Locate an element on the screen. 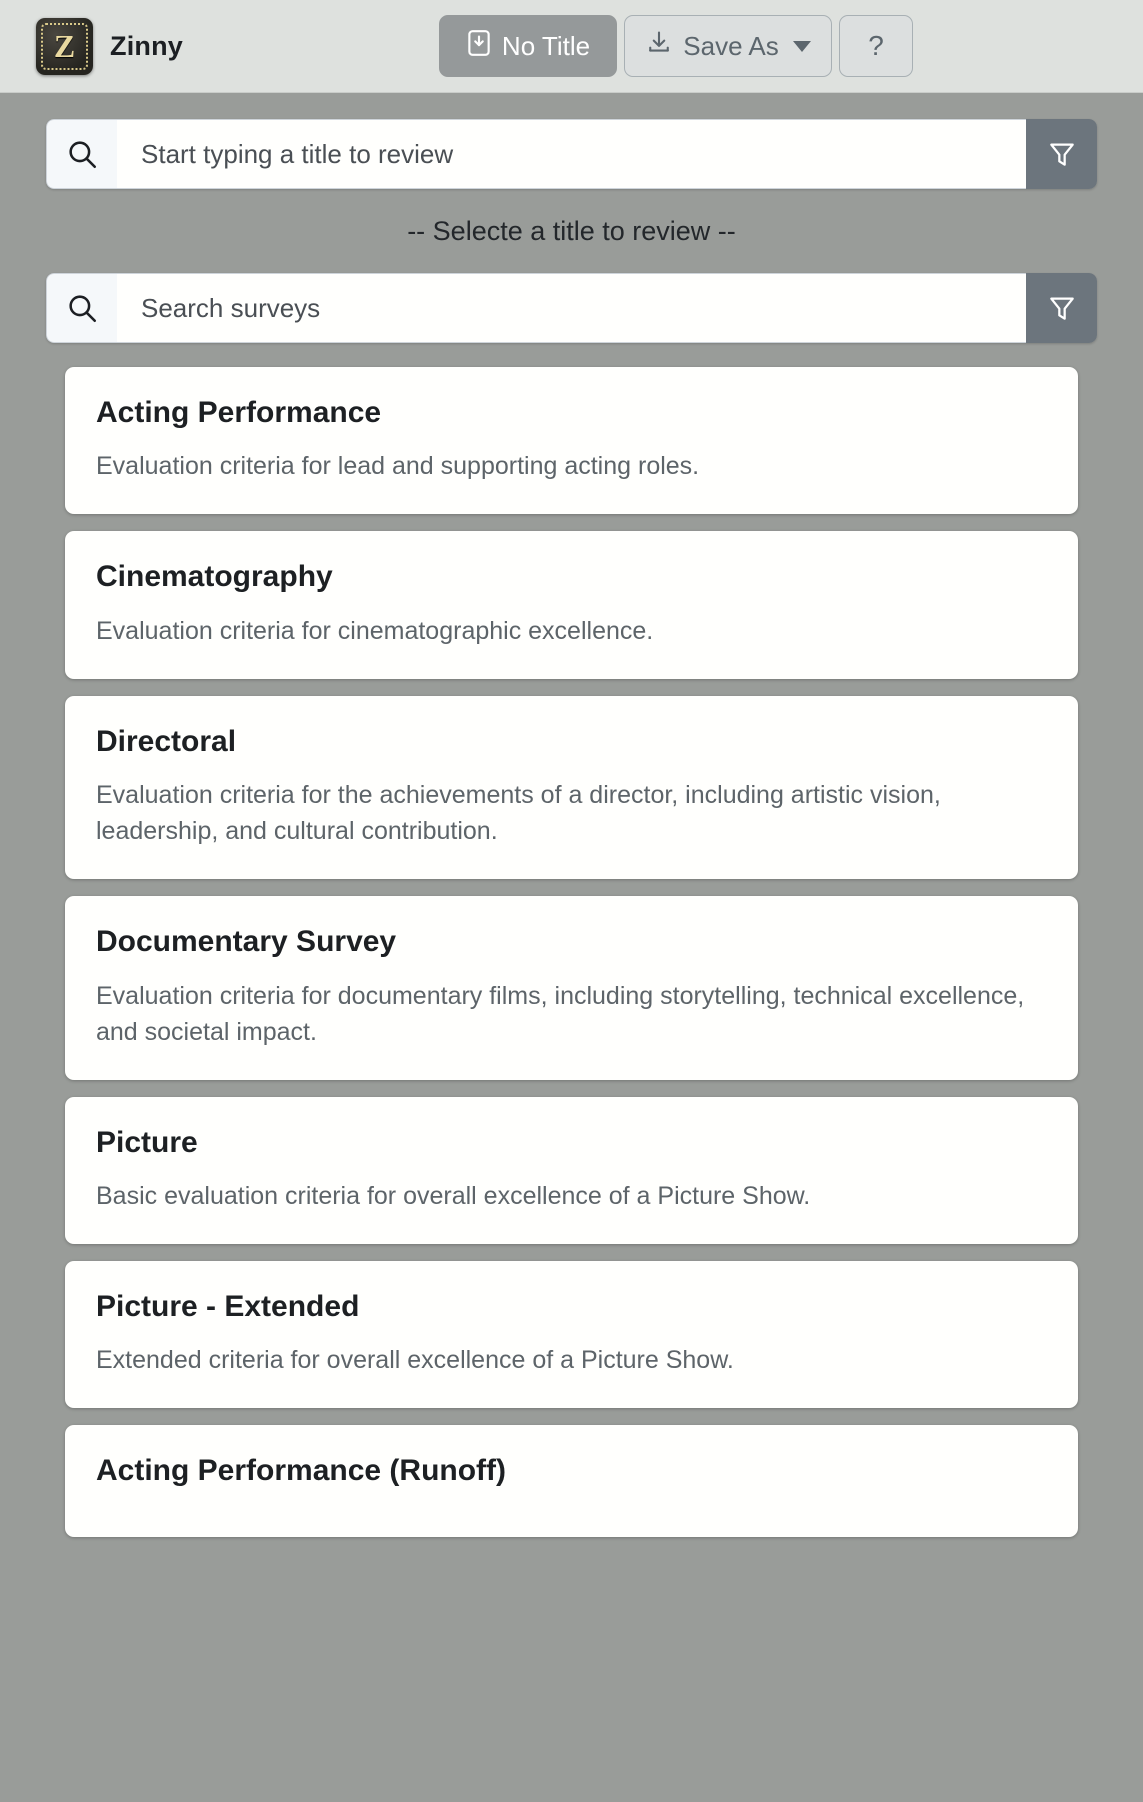 Image resolution: width=1143 pixels, height=1802 pixels. toolbar-actions: No Title Save As ? is located at coordinates (676, 46).